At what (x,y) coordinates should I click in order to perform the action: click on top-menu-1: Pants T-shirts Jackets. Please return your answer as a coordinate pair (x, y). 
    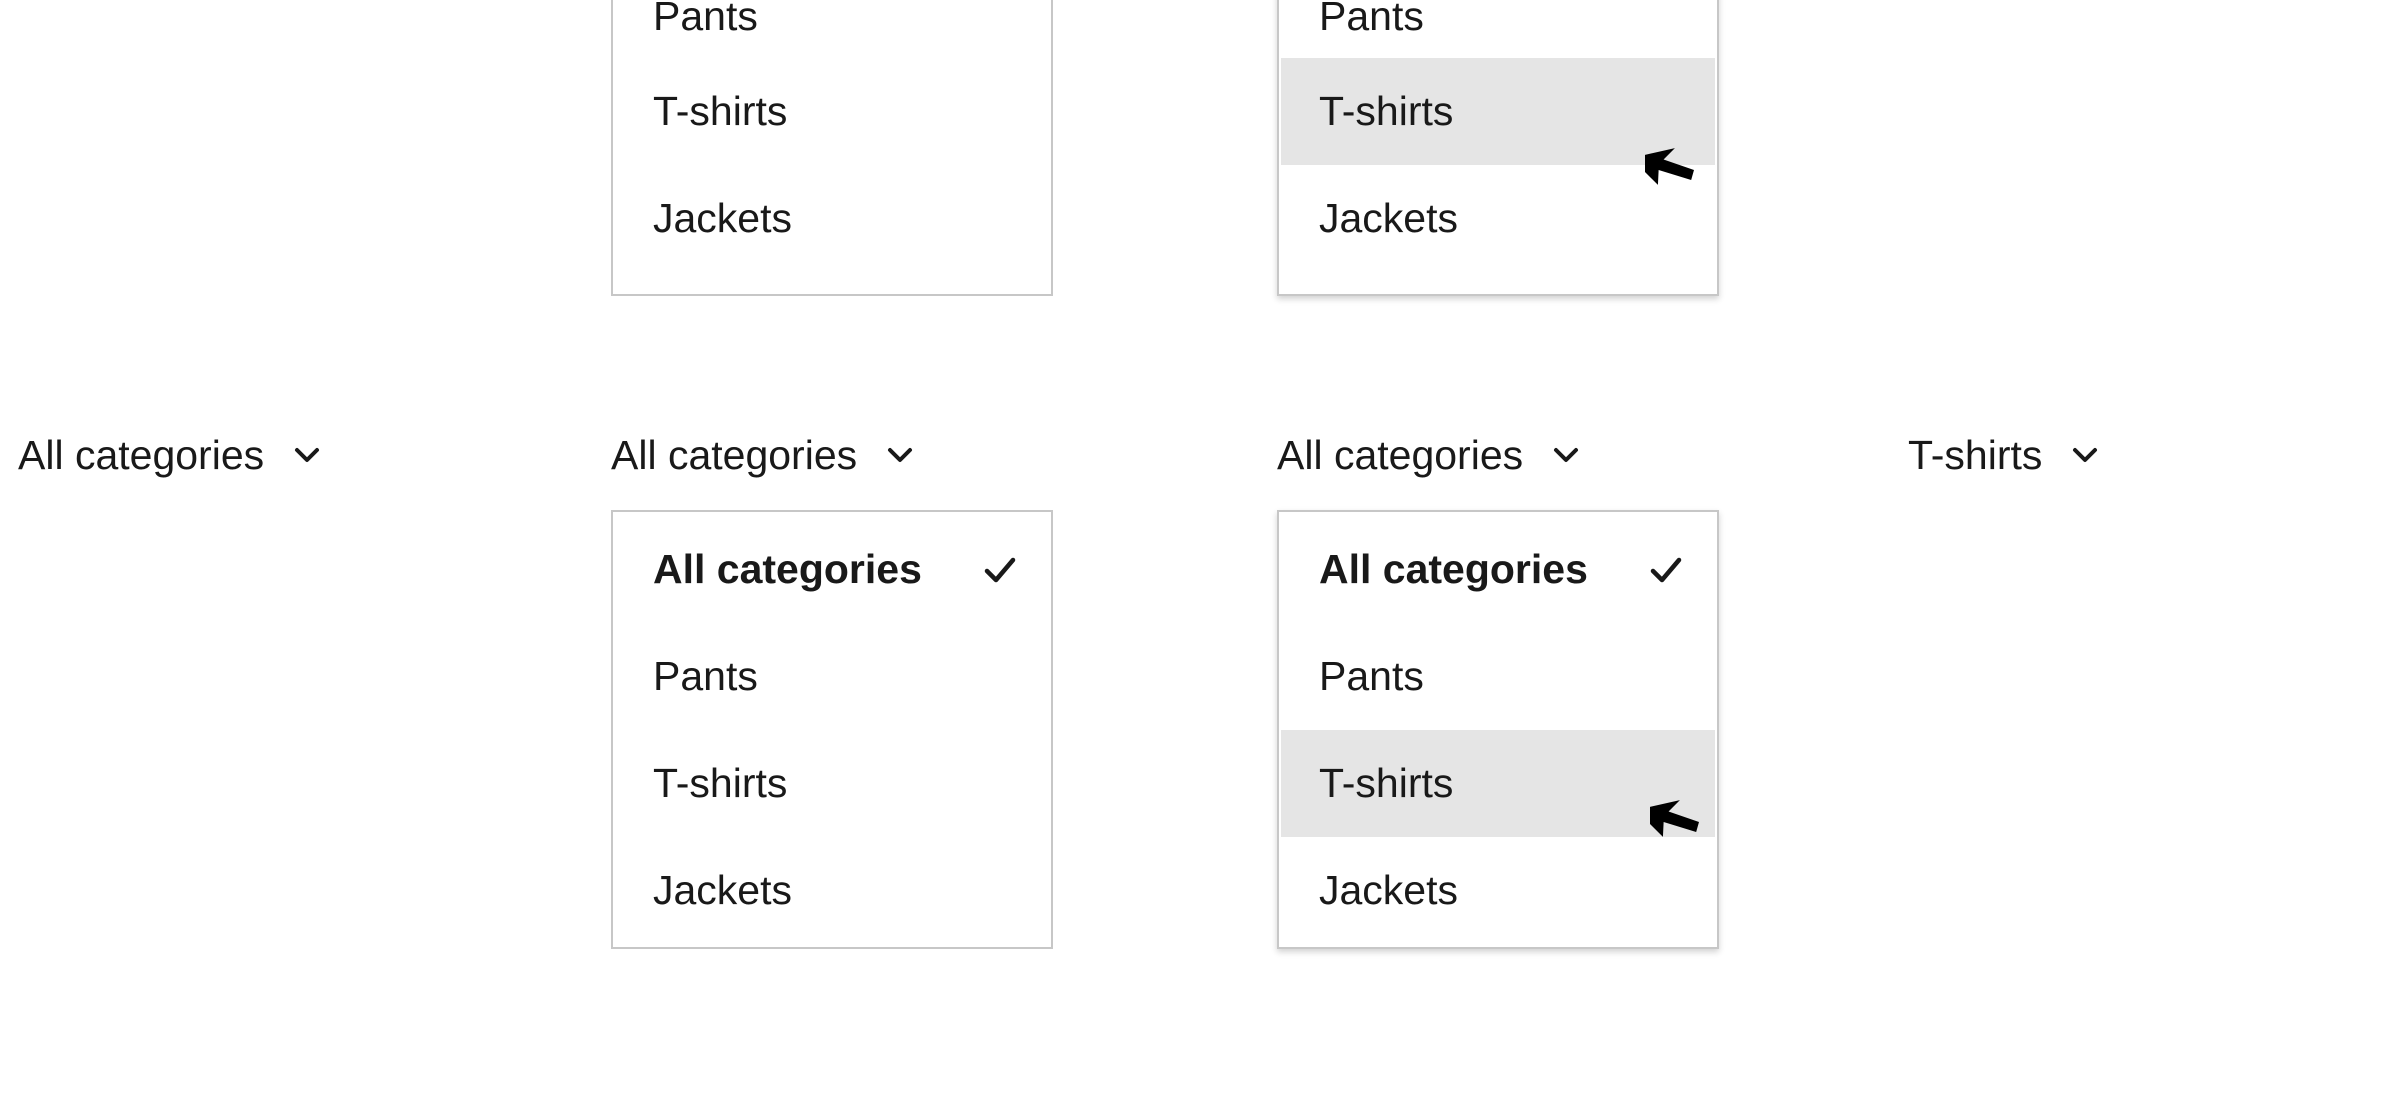
    Looking at the image, I should click on (832, 148).